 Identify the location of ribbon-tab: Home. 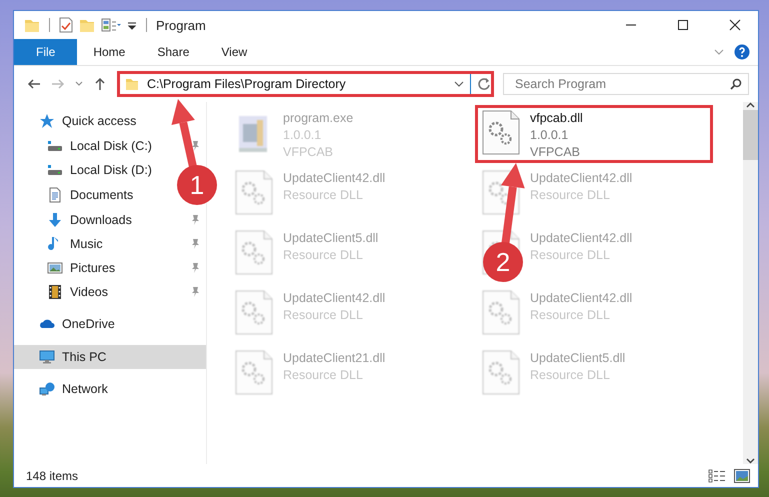
(109, 52).